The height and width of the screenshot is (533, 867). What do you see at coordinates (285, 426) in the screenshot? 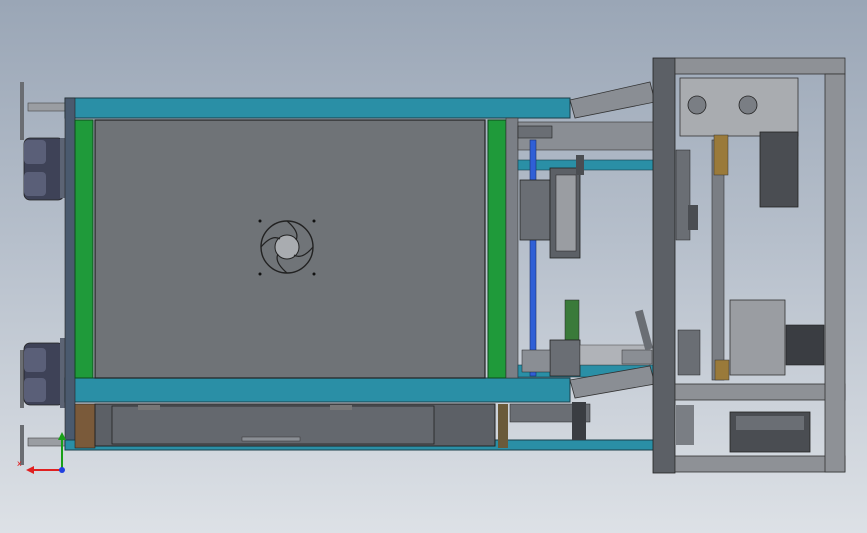
I see `bottom-drawer` at bounding box center [285, 426].